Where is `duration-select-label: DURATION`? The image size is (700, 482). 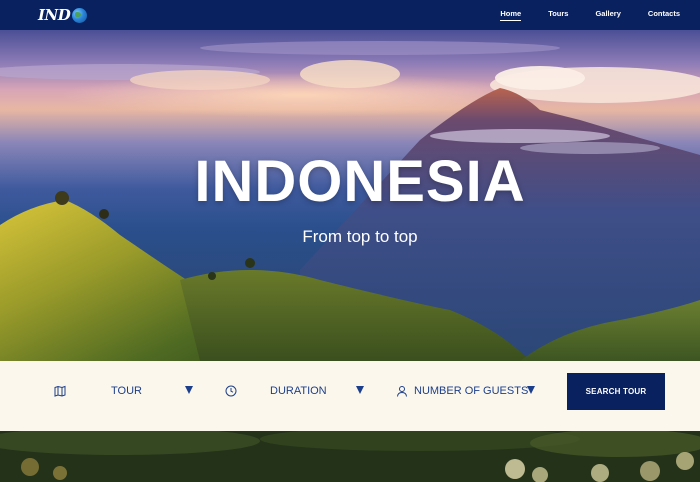
duration-select-label: DURATION is located at coordinates (298, 391).